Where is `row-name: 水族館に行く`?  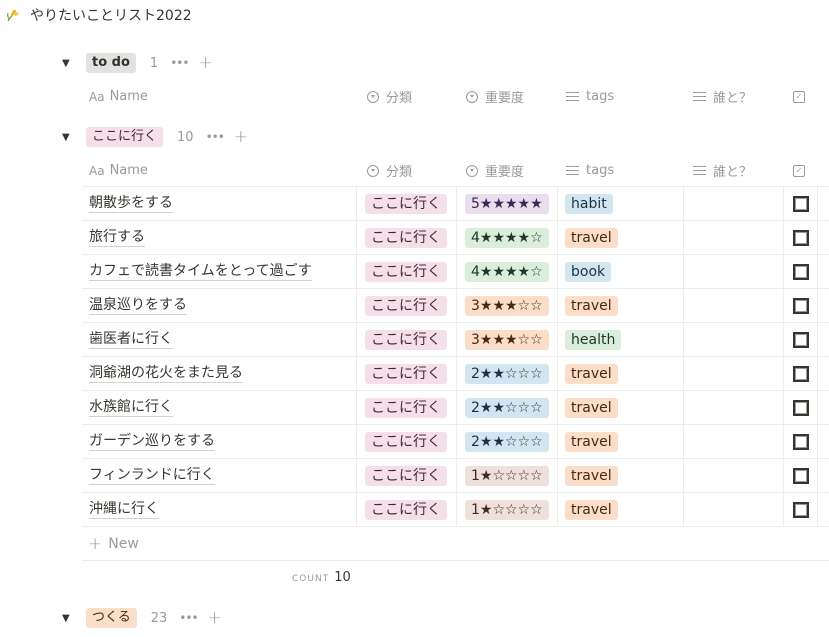
row-name: 水族館に行く is located at coordinates (131, 407).